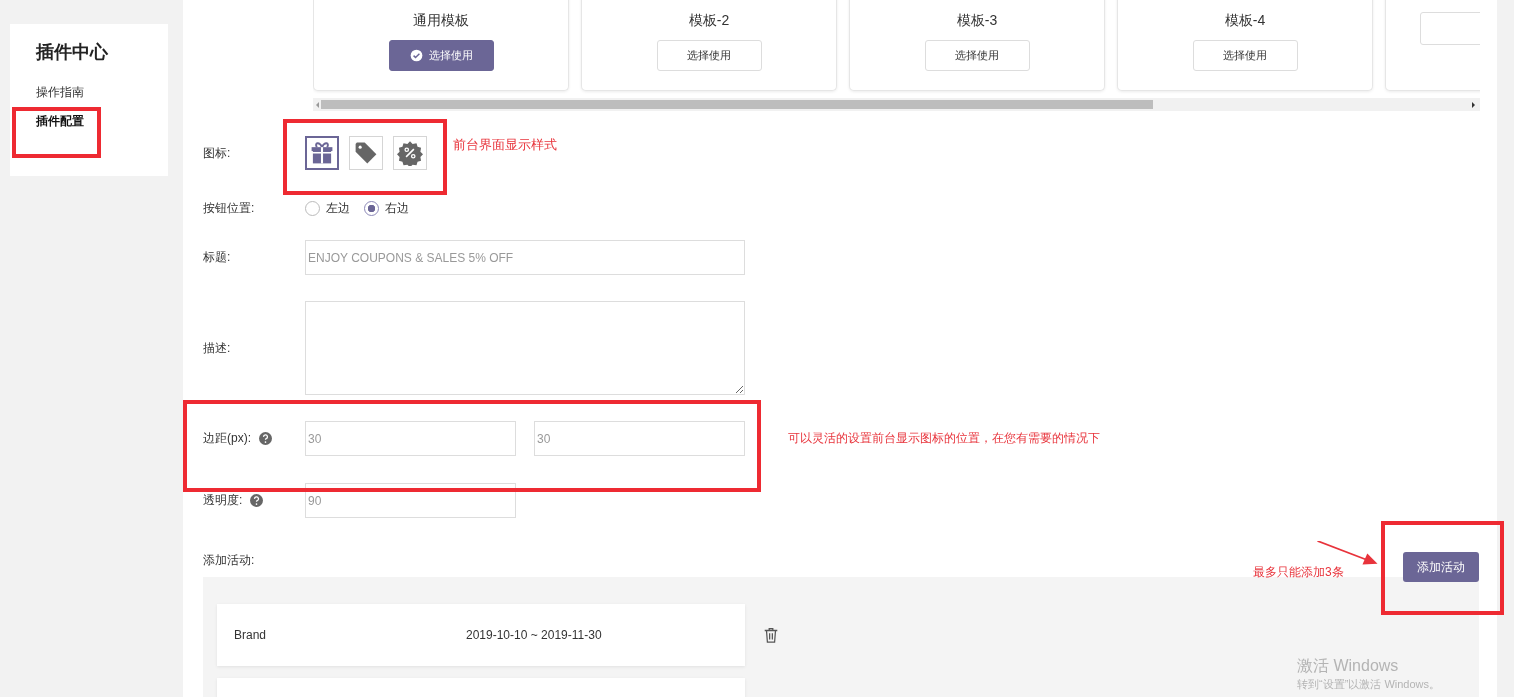 This screenshot has height=697, width=1514. I want to click on activity-dates: 2019-10-10 ~ 2019-11-30, so click(534, 635).